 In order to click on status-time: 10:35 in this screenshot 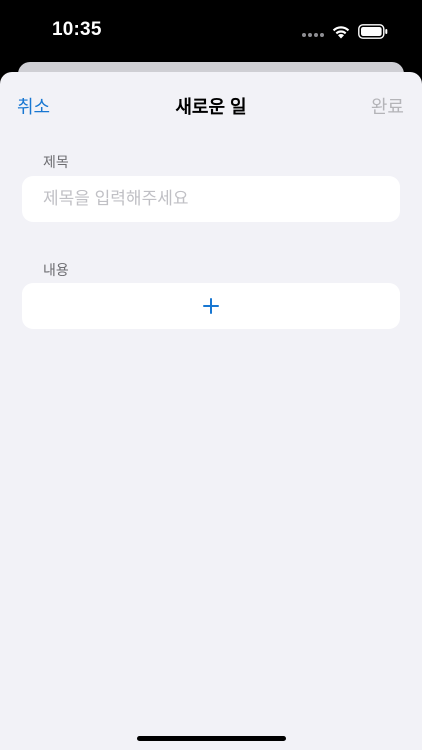, I will do `click(77, 29)`.